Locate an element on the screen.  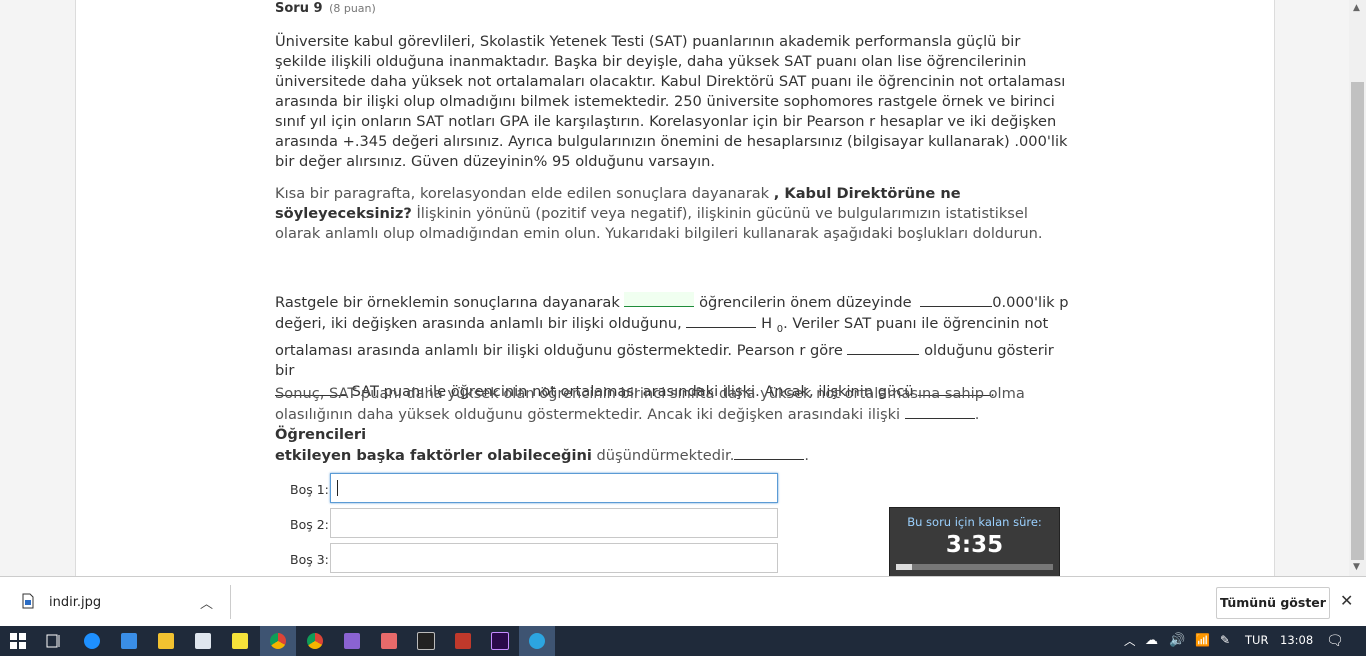
sticky-notes-icon is located at coordinates (240, 641).